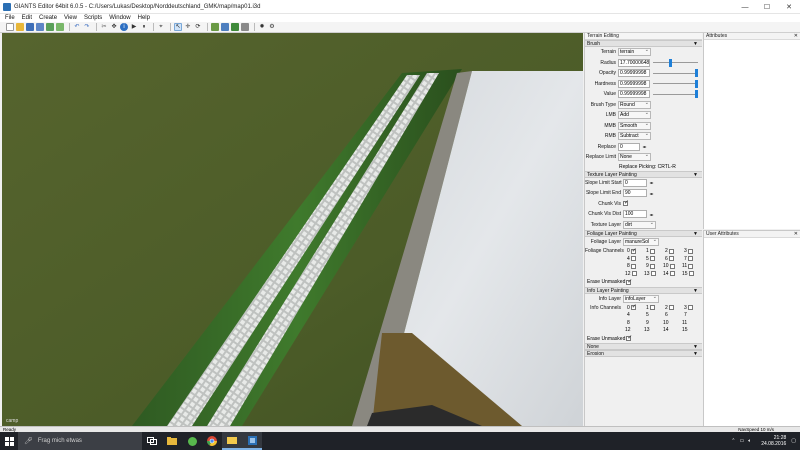  I want to click on play-icon: ▶, so click(134, 27).